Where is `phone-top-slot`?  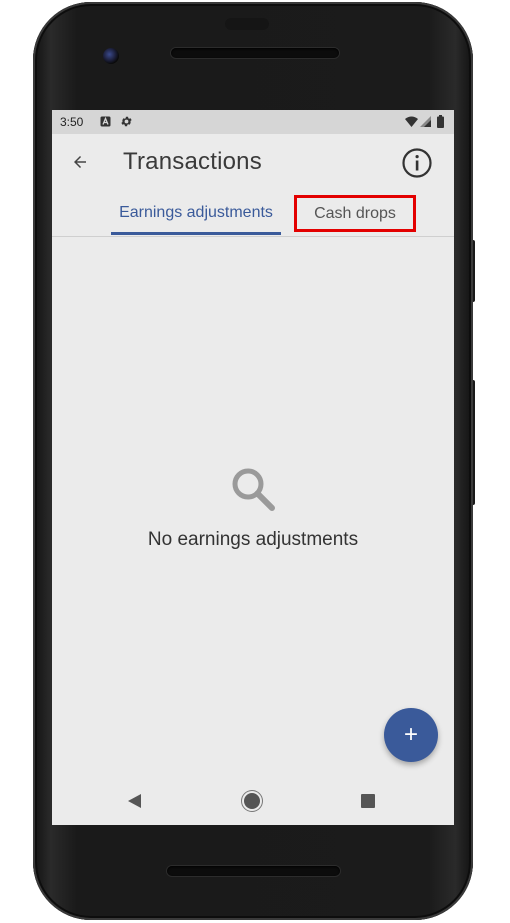
phone-top-slot is located at coordinates (247, 24).